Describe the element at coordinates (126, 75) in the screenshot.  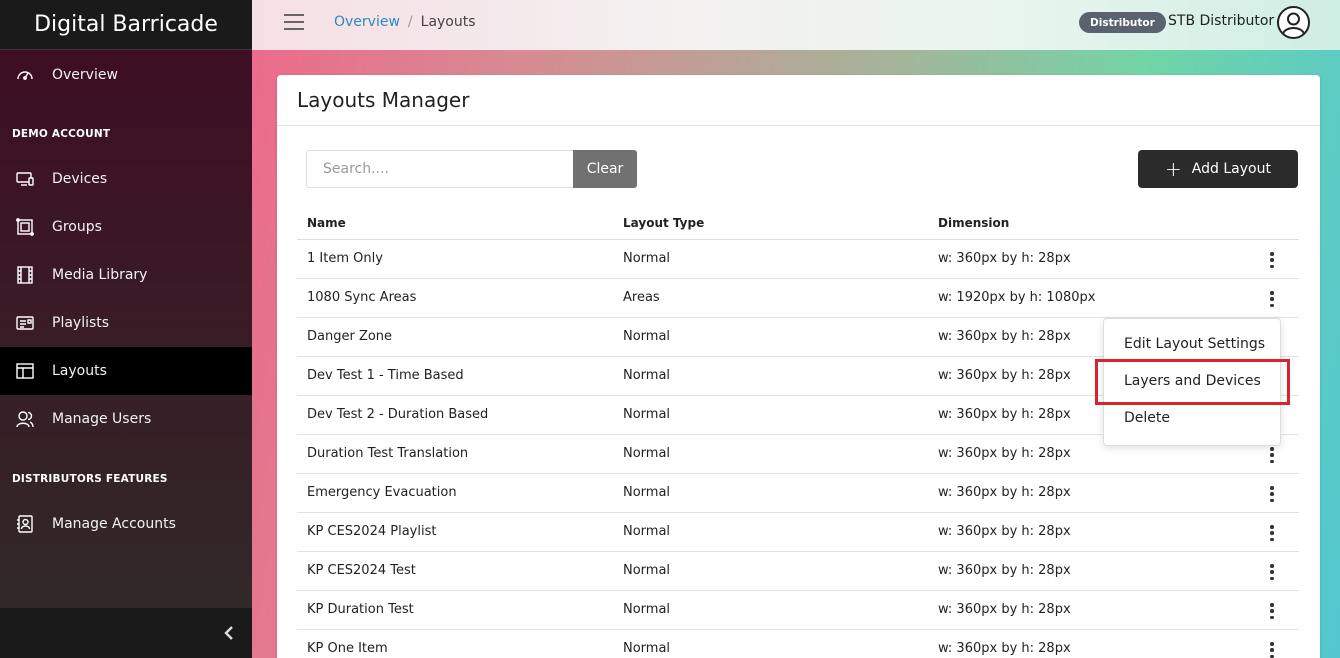
I see `sidebar-item-overview: Overview` at that location.